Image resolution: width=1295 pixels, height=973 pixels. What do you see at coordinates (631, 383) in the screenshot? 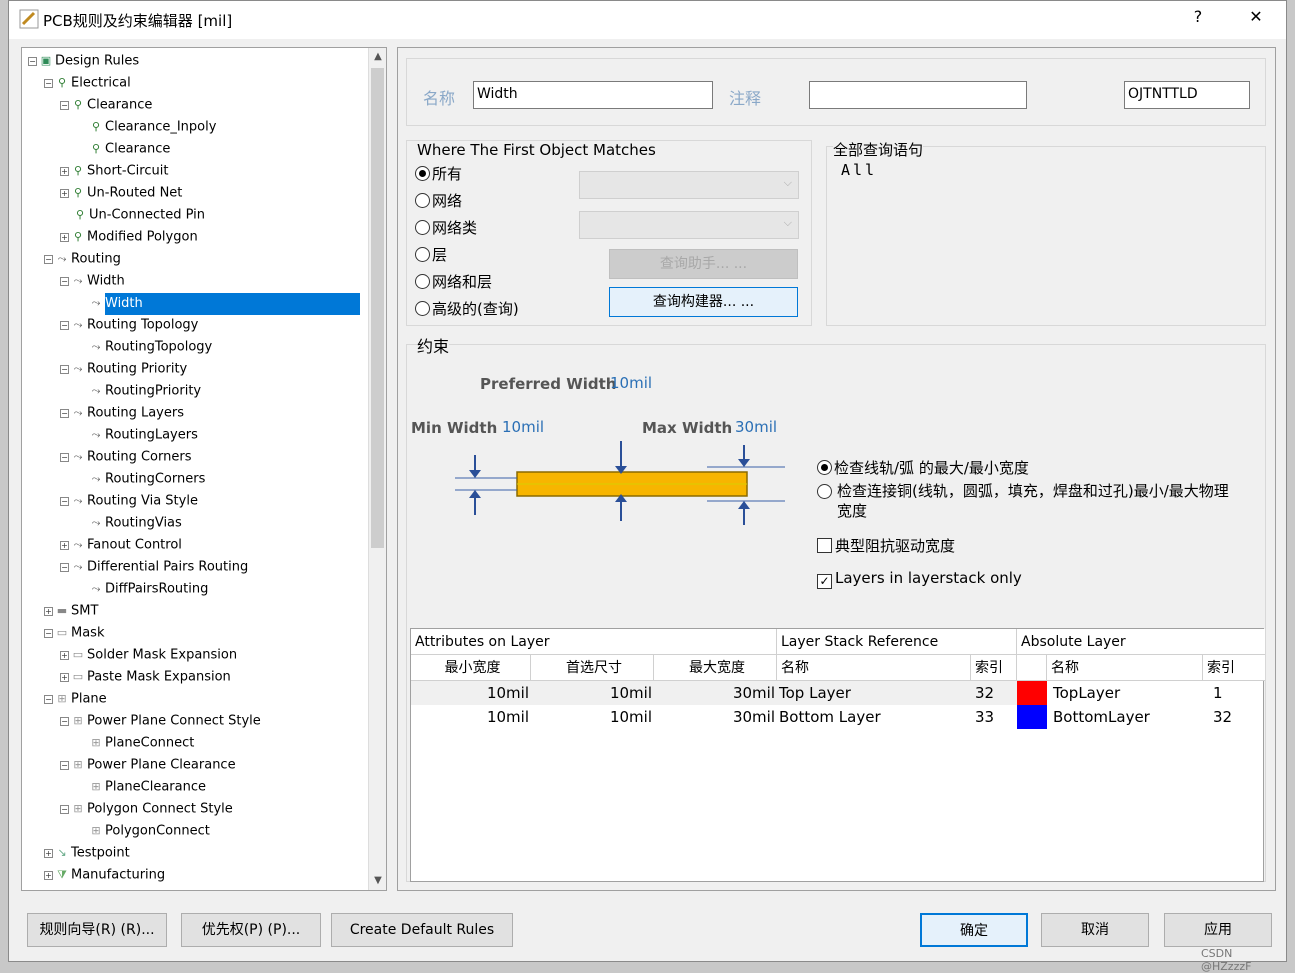
I see `preferred-width-value: 10mil` at bounding box center [631, 383].